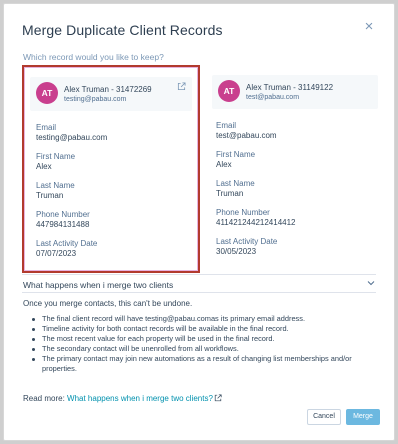 This screenshot has height=444, width=398. I want to click on record-email: testing@pabau.com, so click(95, 99).